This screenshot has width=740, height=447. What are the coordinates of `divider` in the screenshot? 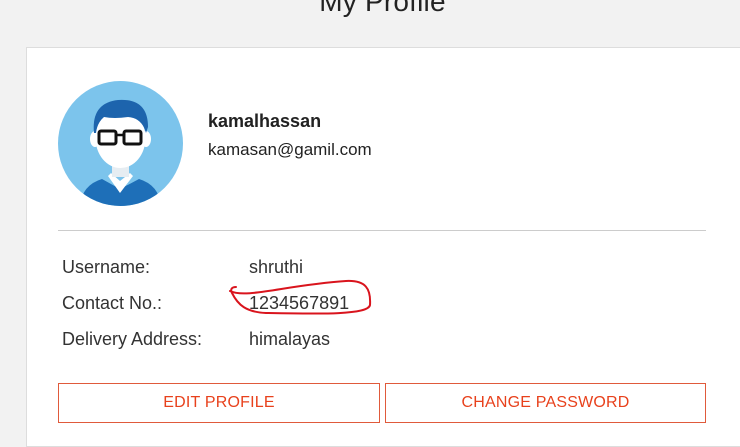 It's located at (382, 230).